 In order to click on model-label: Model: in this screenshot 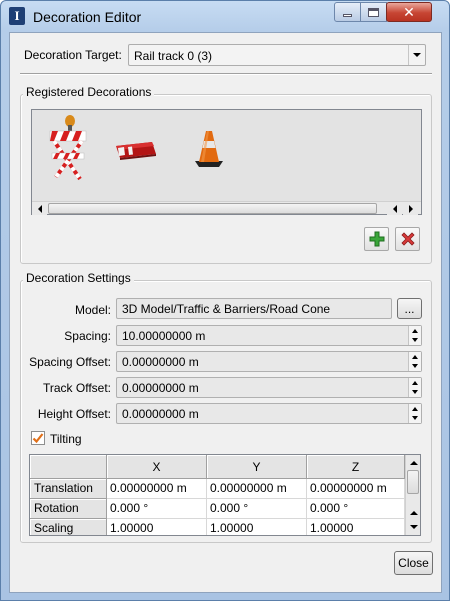, I will do `click(92, 310)`.